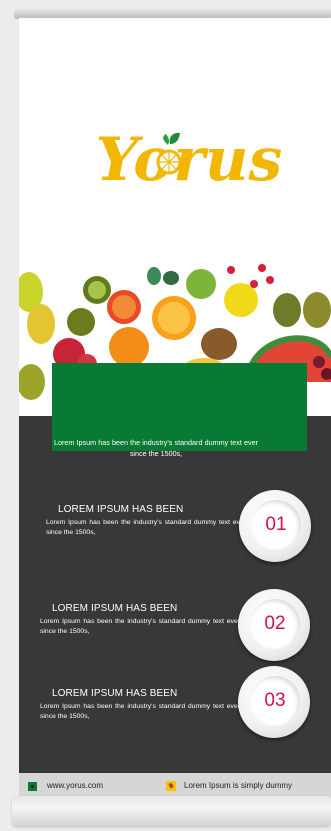 The height and width of the screenshot is (831, 331). I want to click on yorus-logo: Yorus, so click(189, 160).